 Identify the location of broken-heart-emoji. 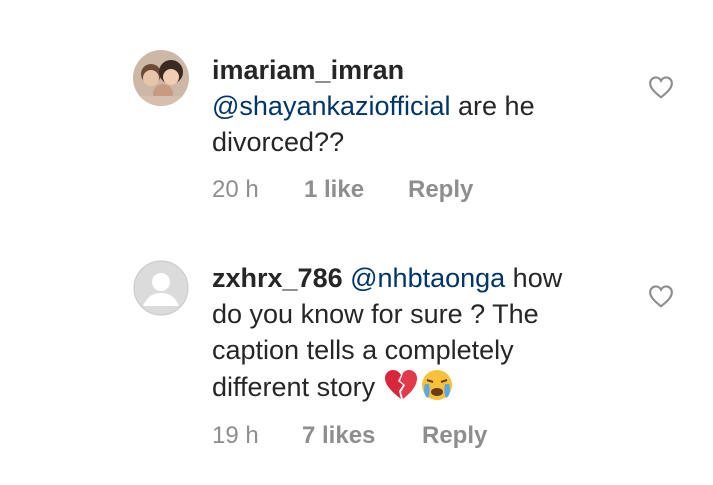
(400, 384).